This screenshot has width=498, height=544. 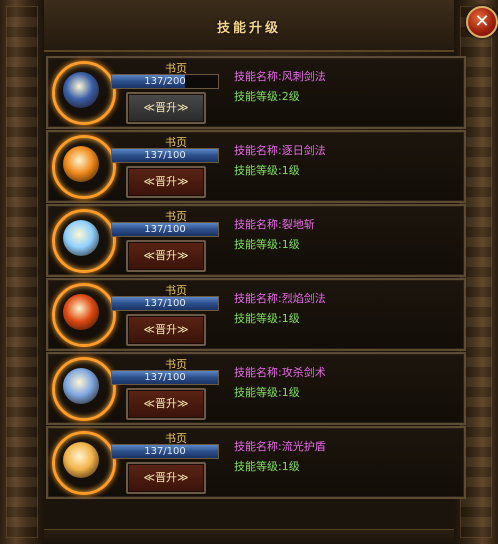 What do you see at coordinates (303, 298) in the screenshot?
I see `skill-name-value: 烈焰剑法` at bounding box center [303, 298].